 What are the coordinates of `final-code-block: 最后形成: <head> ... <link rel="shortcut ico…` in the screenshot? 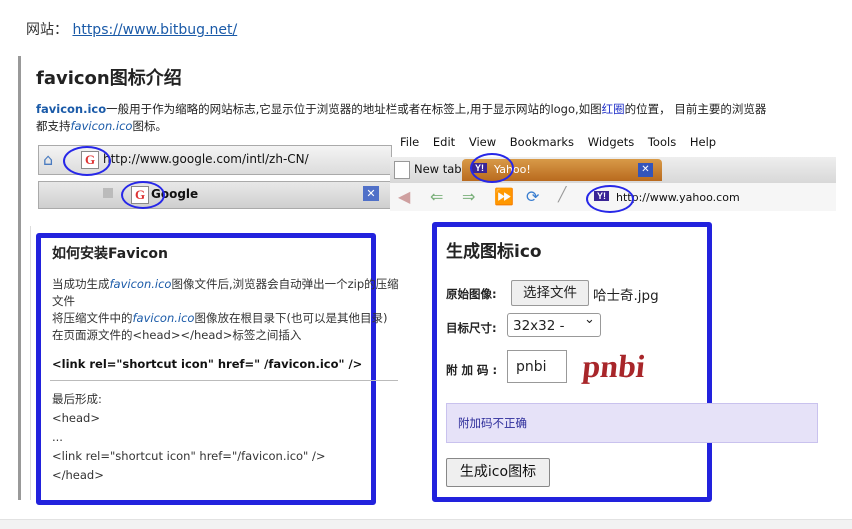 It's located at (189, 437).